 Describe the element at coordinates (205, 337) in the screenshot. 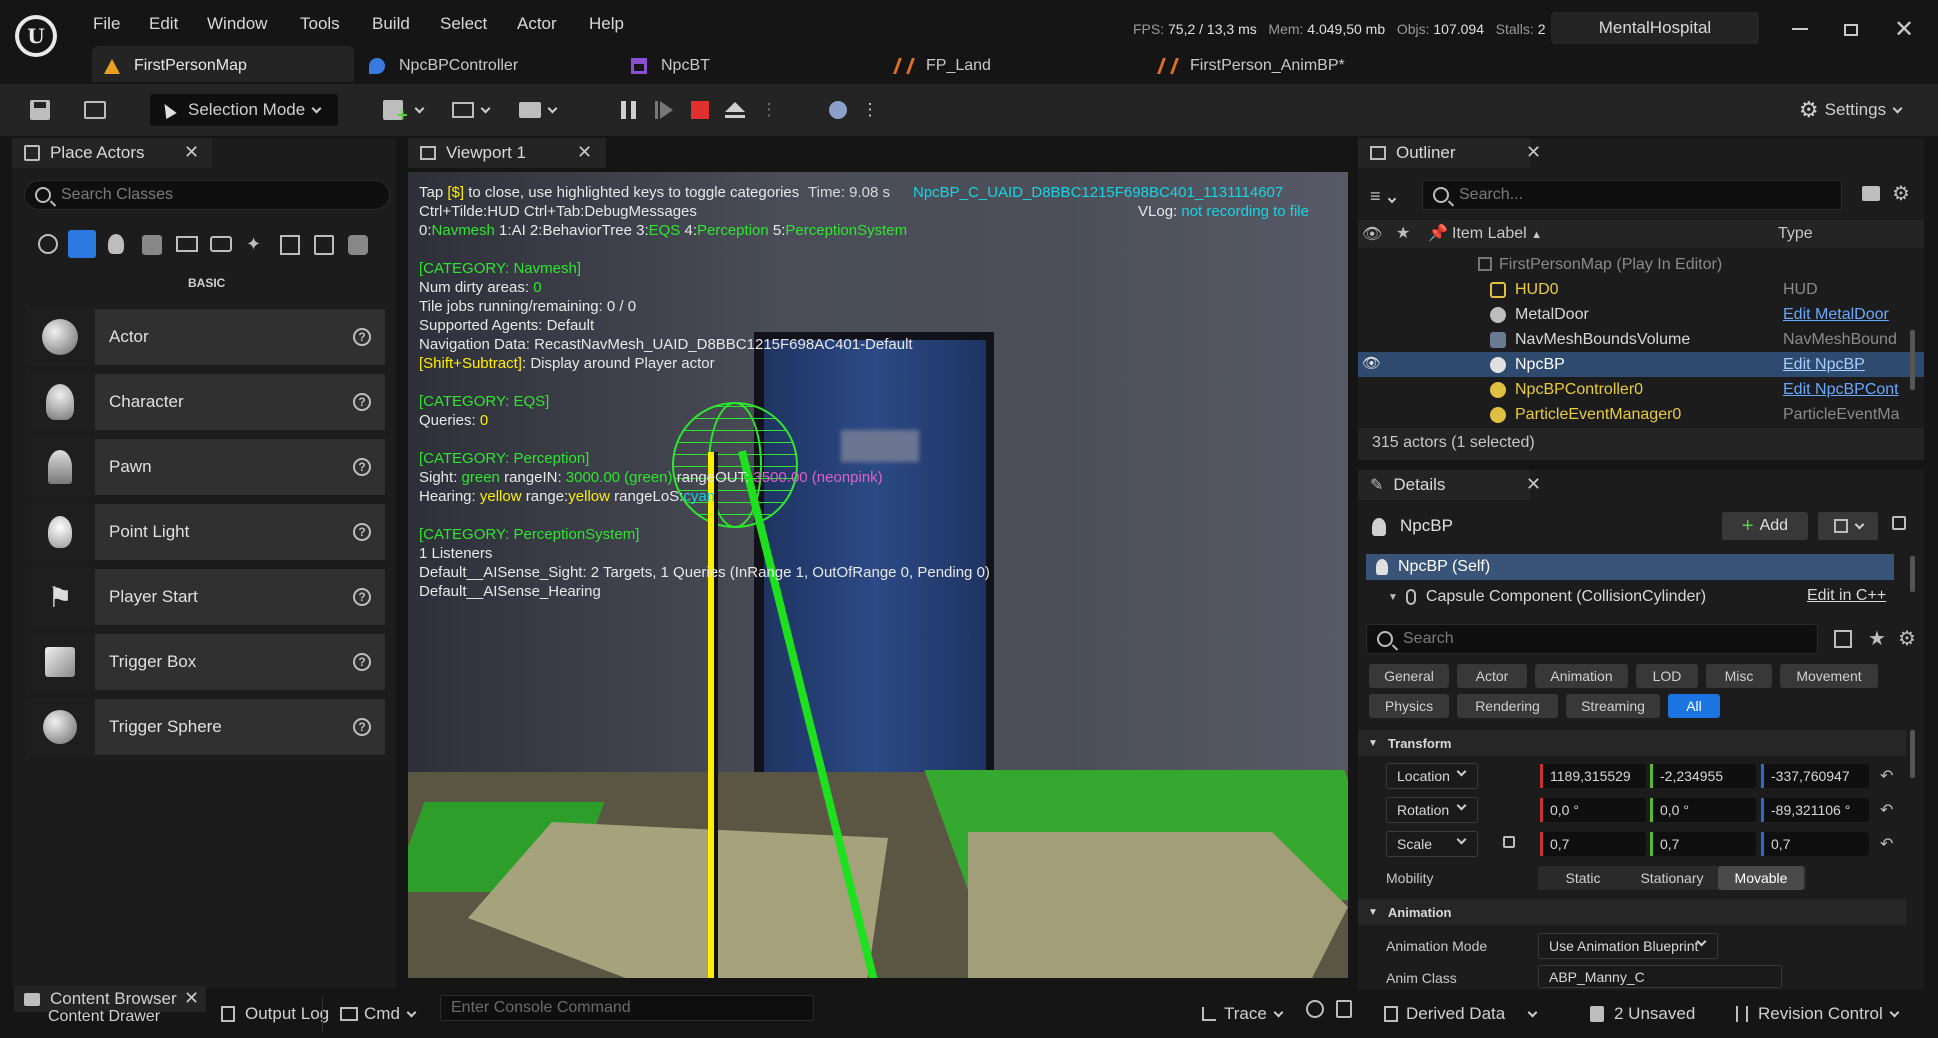

I see `actor-item-actor: Actor?` at that location.